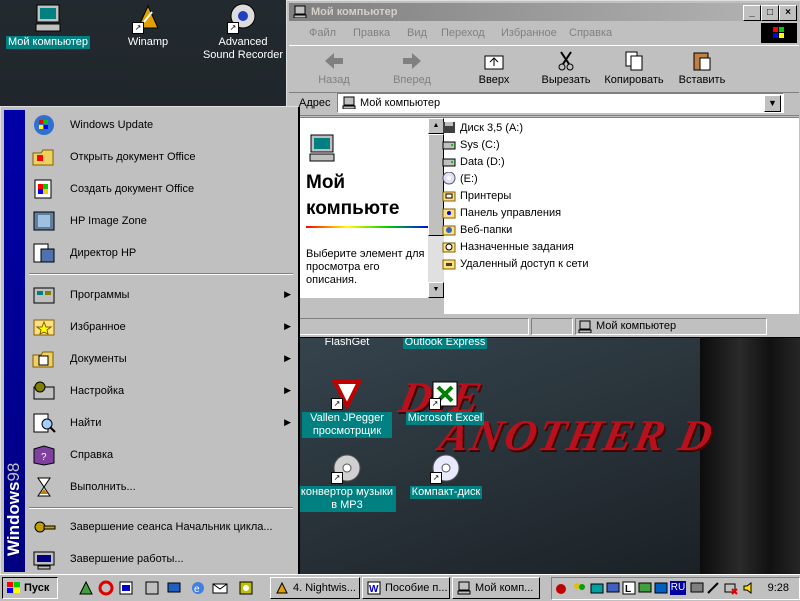 The height and width of the screenshot is (601, 800). Describe the element at coordinates (515, 230) in the screenshot. I see `list-item-web-folders: Веб-папки` at that location.